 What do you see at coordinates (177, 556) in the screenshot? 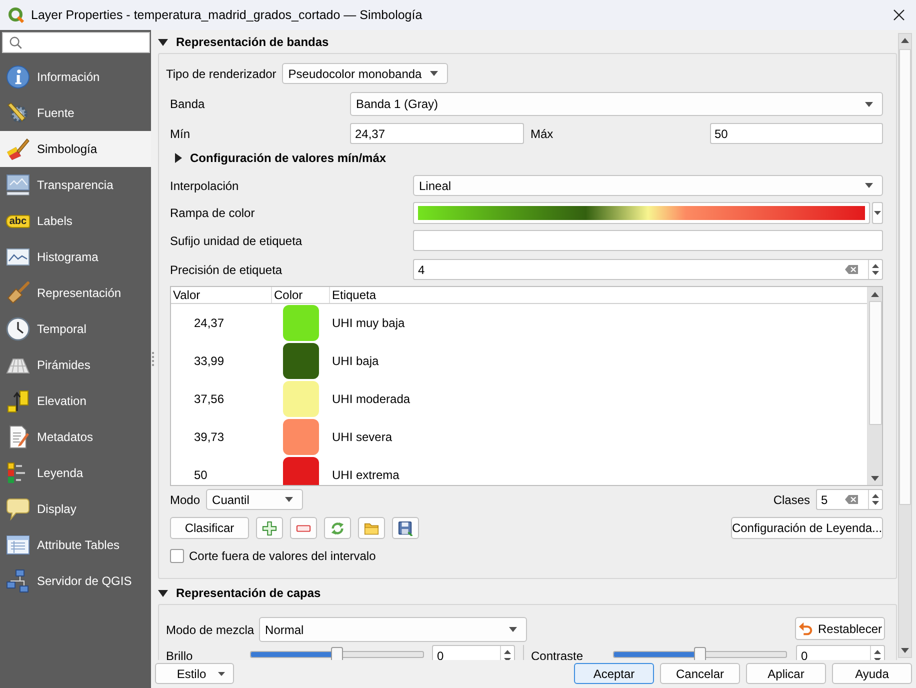
I see `checkbox` at bounding box center [177, 556].